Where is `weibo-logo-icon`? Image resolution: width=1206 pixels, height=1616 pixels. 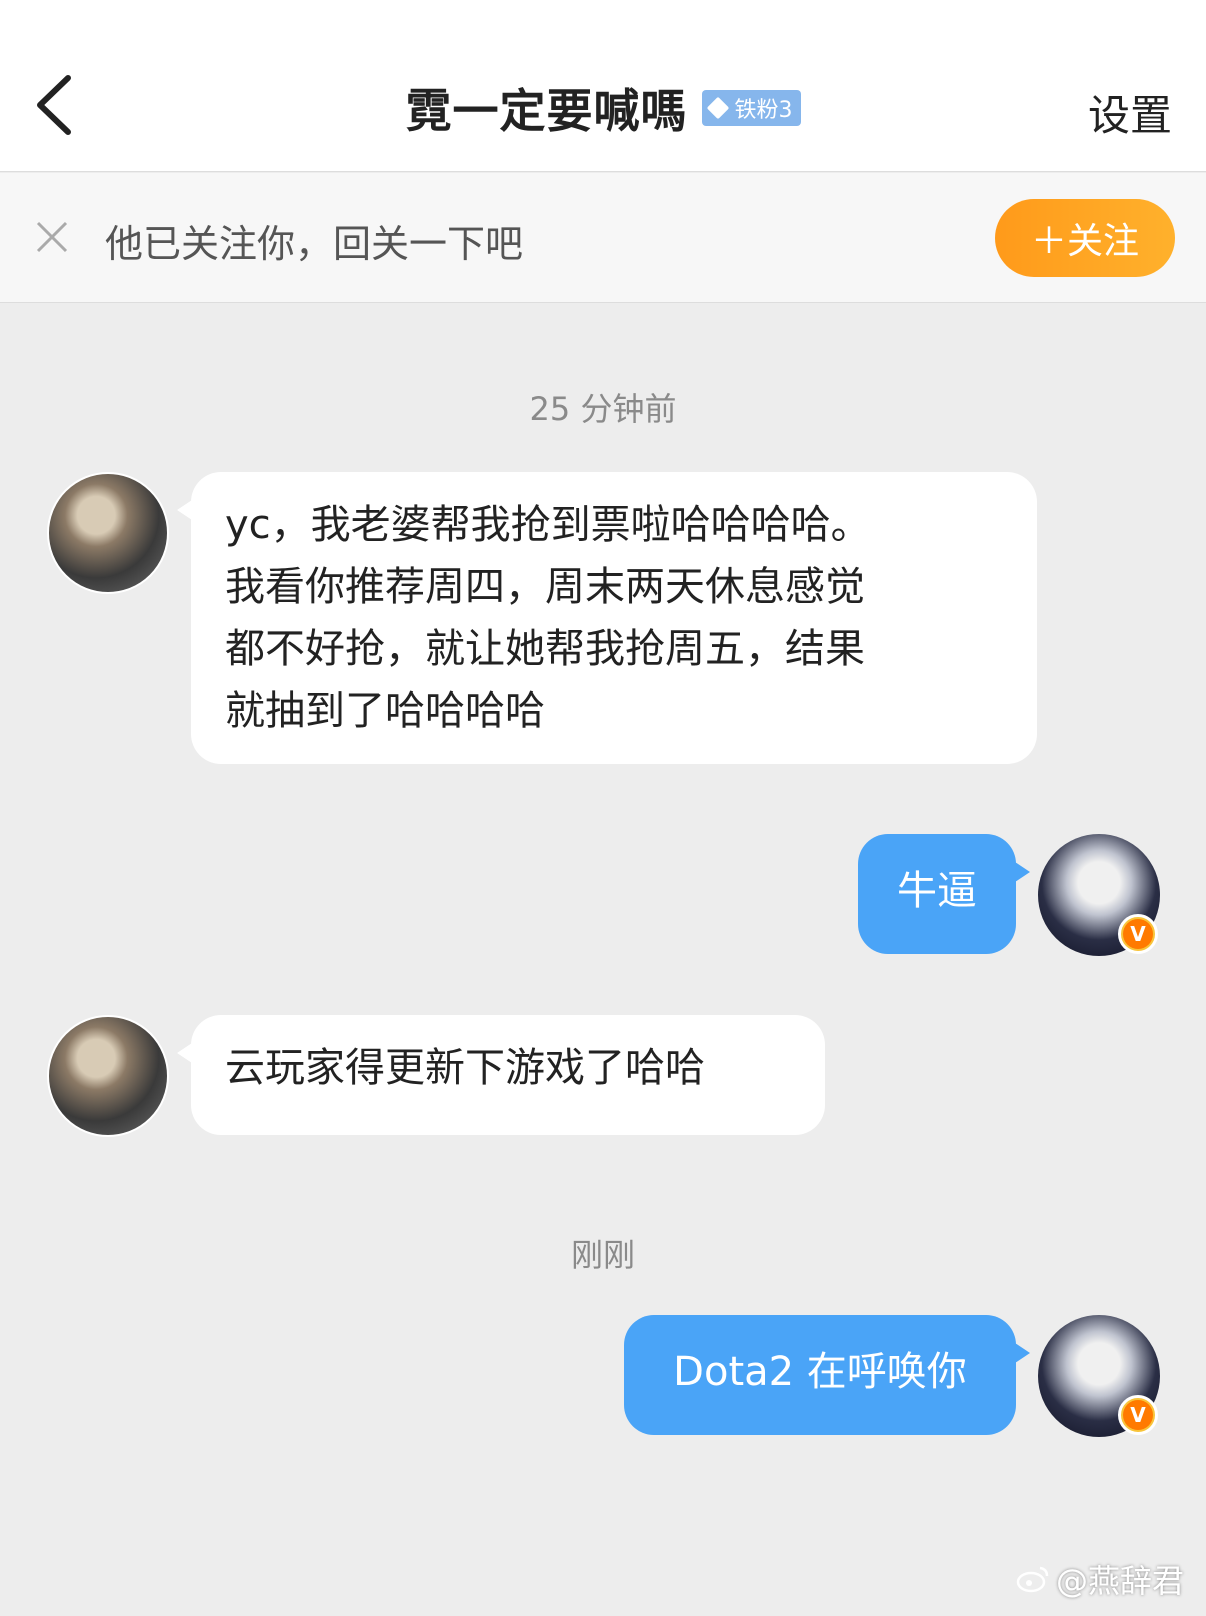
weibo-logo-icon is located at coordinates (1032, 1579).